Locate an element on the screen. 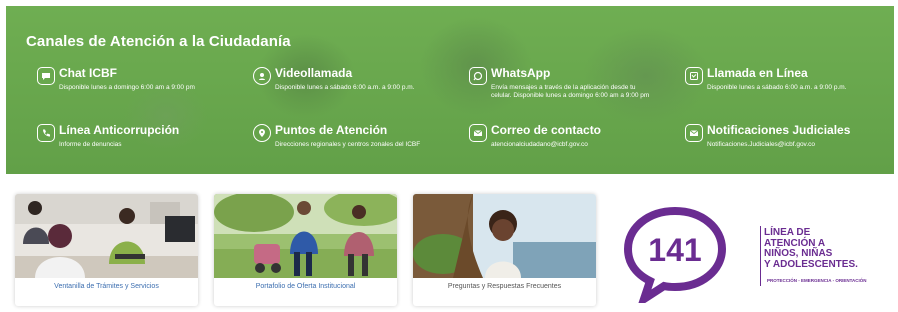  channel-name: WhatsApp is located at coordinates (521, 73).